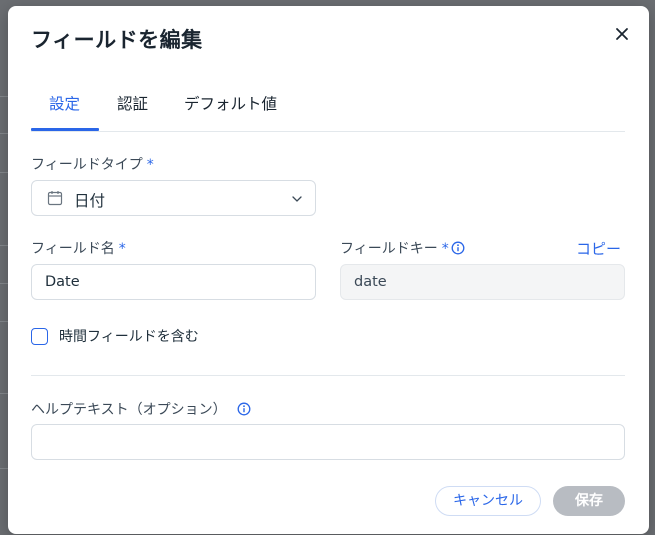 The image size is (655, 535). I want to click on help-text-label: ヘルプテキスト（オプション）, so click(141, 409).